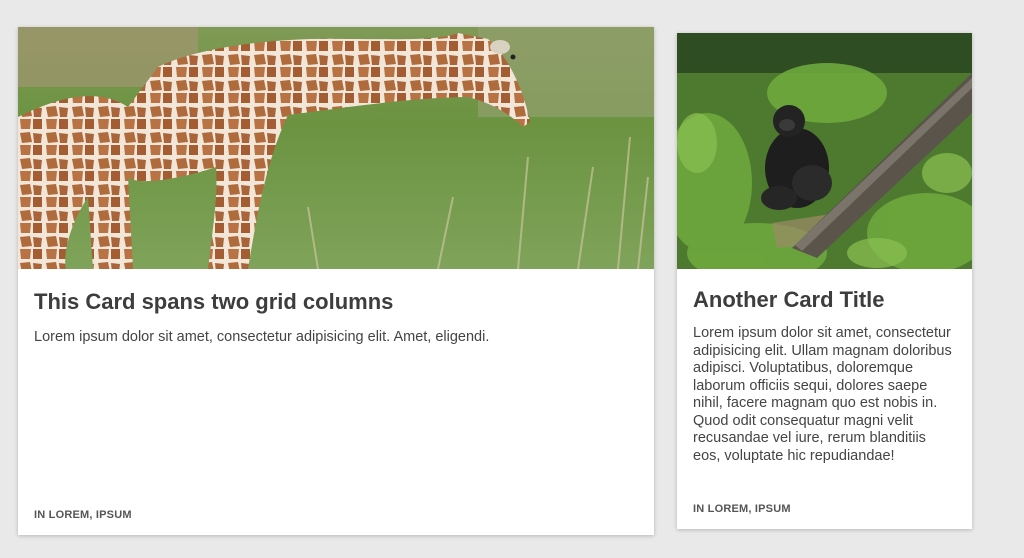  I want to click on card-title: This Card spans two grid columns, so click(214, 301).